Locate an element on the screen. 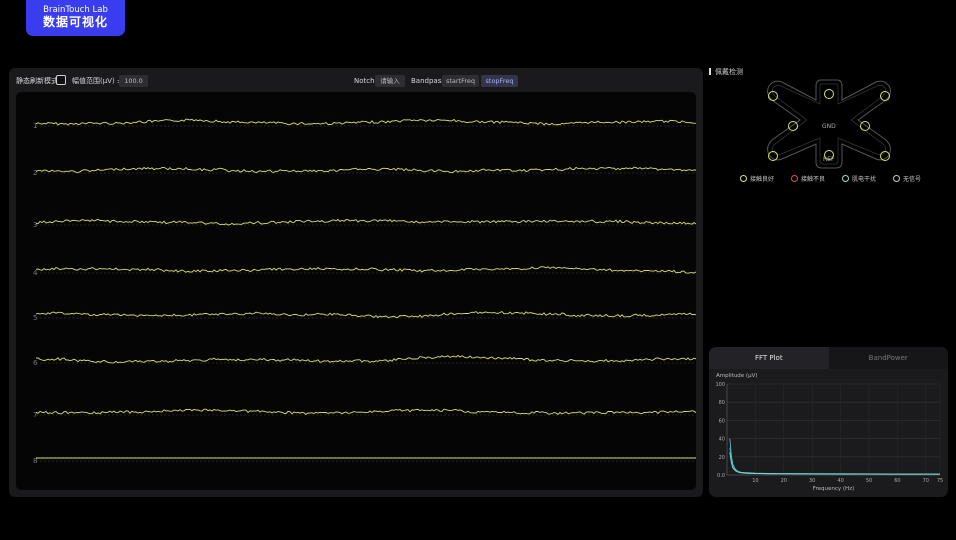  fft-xtick-label: 40 is located at coordinates (840, 481).